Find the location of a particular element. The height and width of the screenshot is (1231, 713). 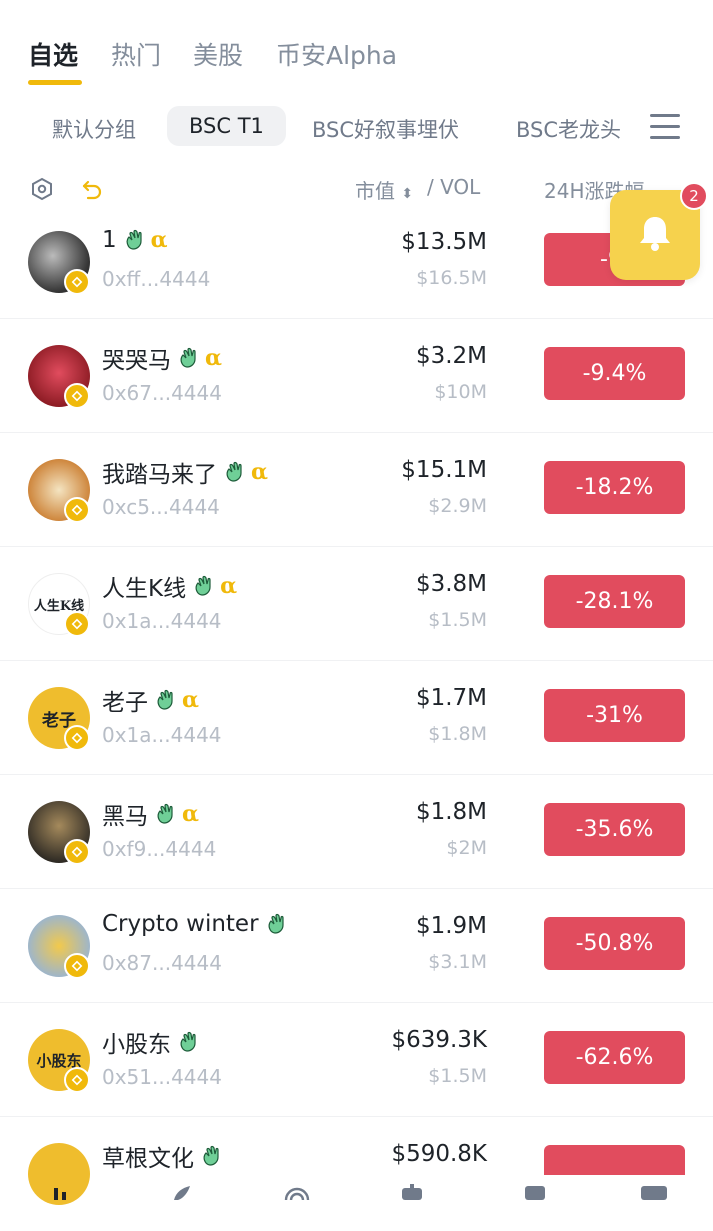

market-cap-value: $13.5M is located at coordinates (444, 242).